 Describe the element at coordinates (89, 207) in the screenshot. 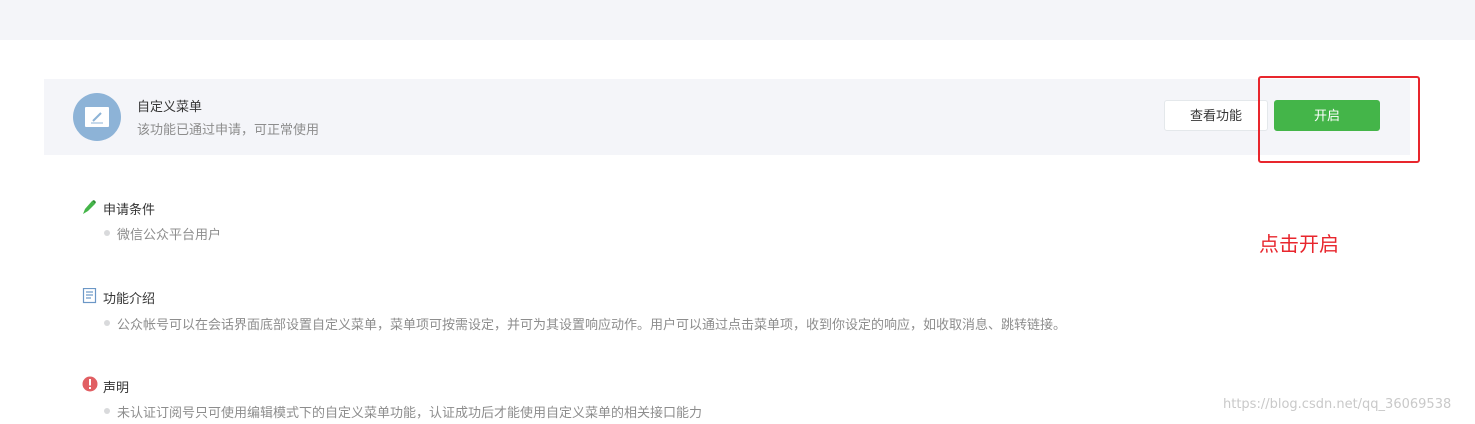

I see `pen-icon` at that location.